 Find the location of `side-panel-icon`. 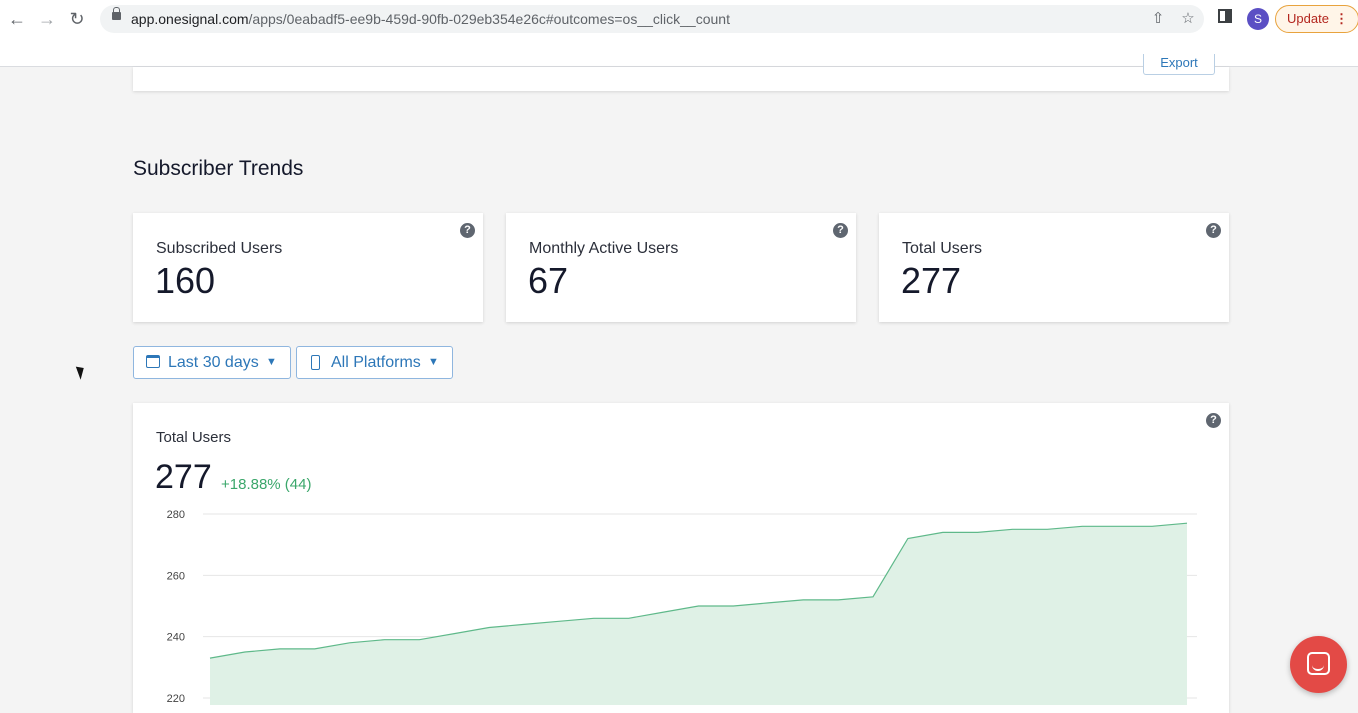

side-panel-icon is located at coordinates (1225, 16).